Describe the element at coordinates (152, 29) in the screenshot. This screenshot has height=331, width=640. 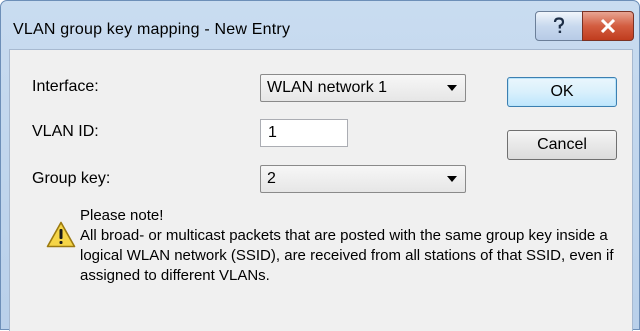
I see `window-title: VLAN group key mapping - New Entry` at that location.